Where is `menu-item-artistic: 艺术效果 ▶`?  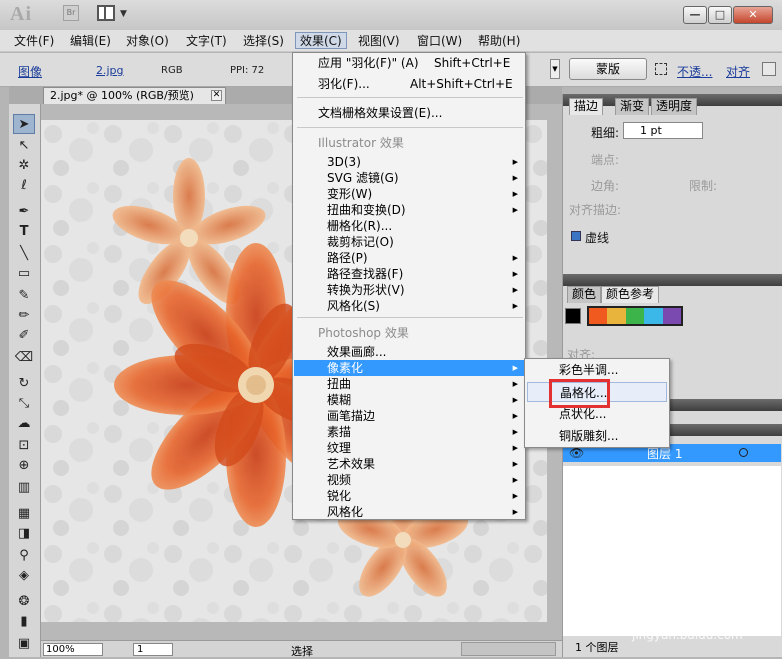
menu-item-artistic: 艺术效果 ▶ is located at coordinates (409, 464).